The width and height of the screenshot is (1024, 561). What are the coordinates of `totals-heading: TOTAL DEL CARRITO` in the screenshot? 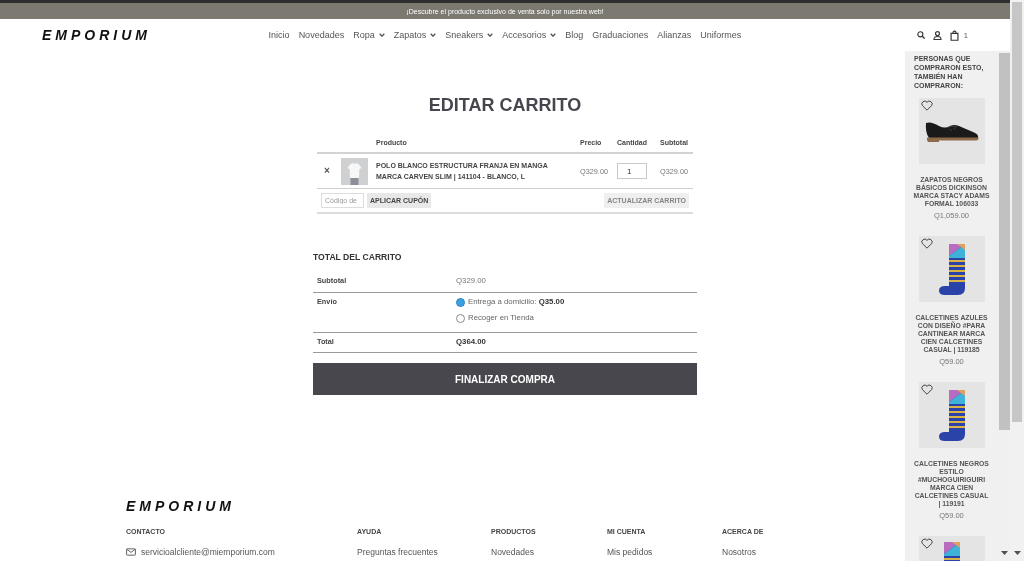 It's located at (358, 257).